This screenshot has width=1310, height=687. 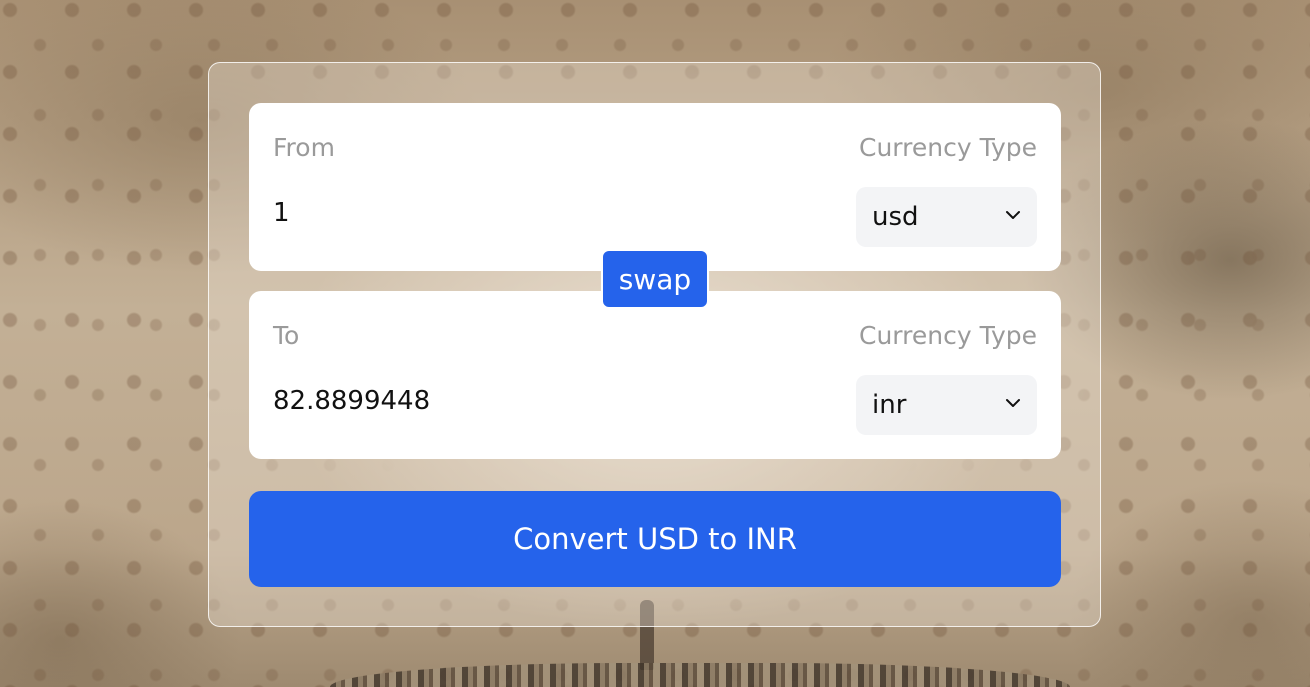 I want to click on convert-button: Convert USD to INR, so click(x=655, y=539).